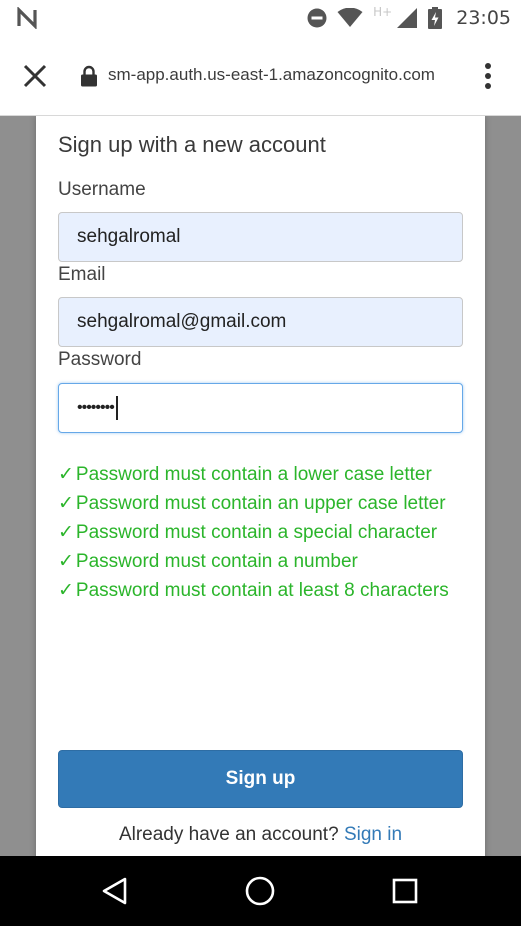 This screenshot has height=926, width=521. I want to click on clock: 23:05, so click(483, 18).